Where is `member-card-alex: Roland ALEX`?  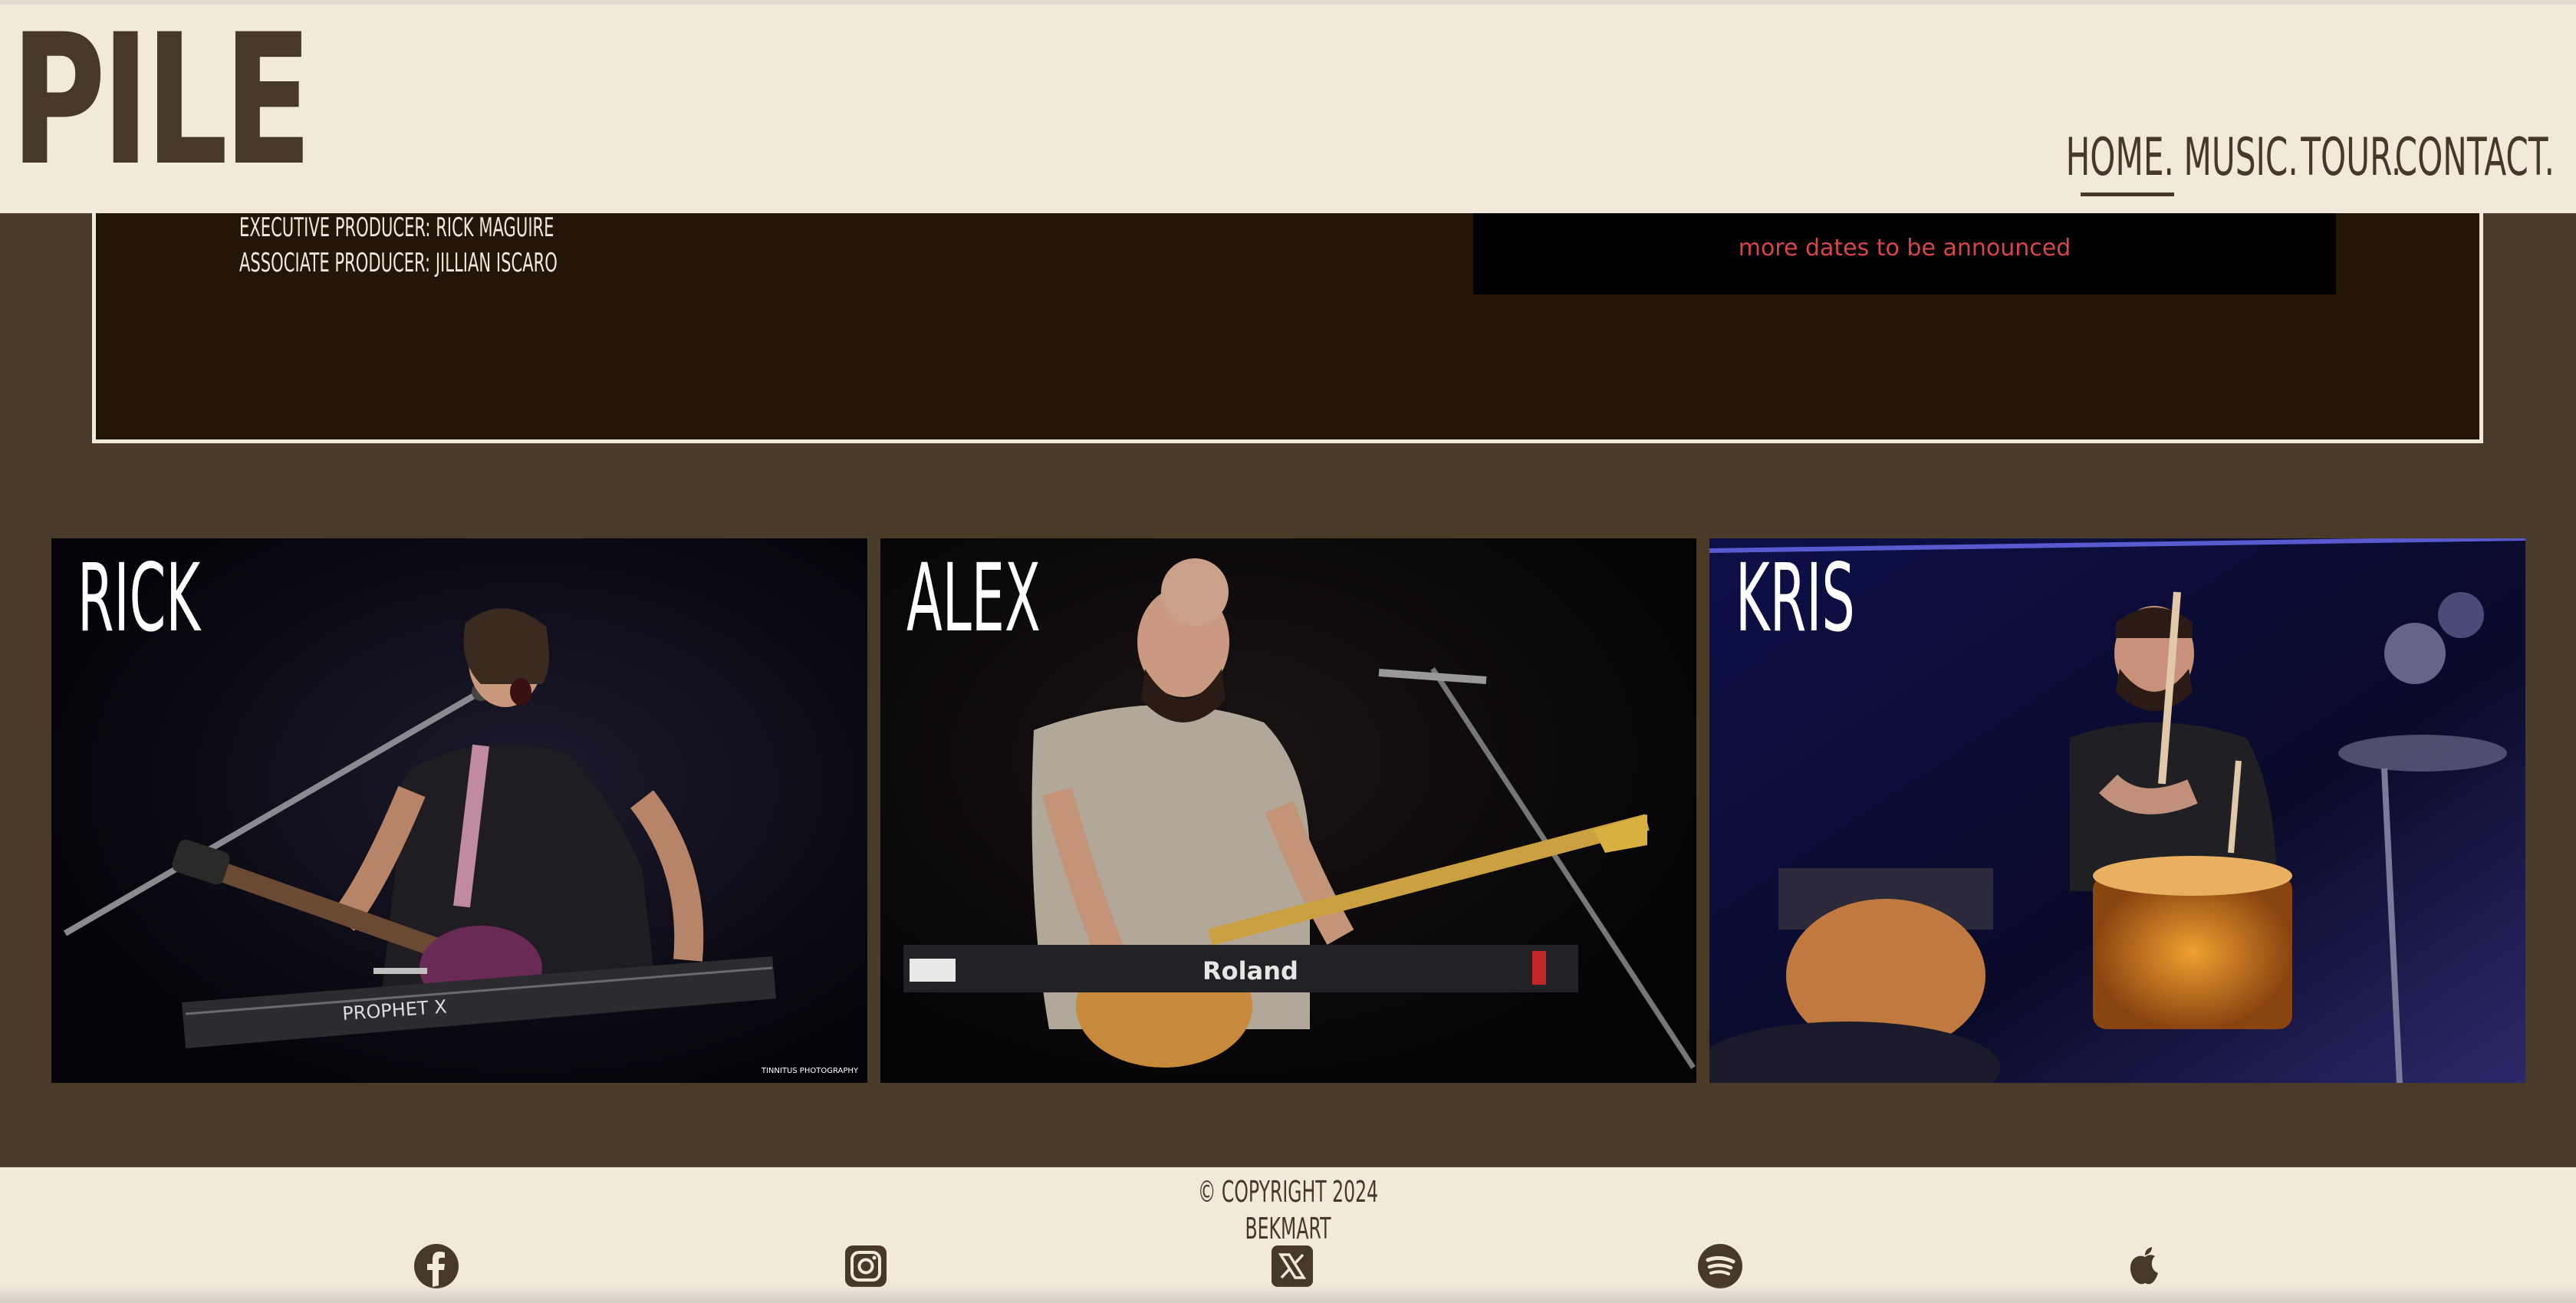
member-card-alex: Roland ALEX is located at coordinates (1288, 811).